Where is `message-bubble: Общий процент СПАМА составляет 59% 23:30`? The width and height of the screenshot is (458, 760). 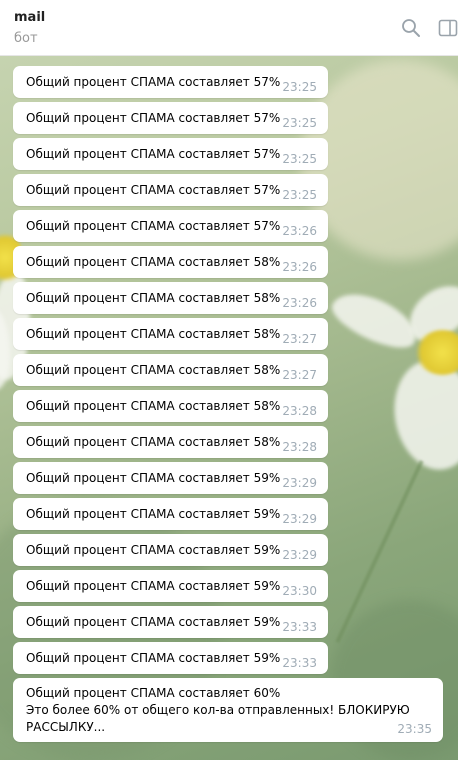
message-bubble: Общий процент СПАМА составляет 59% 23:30 is located at coordinates (170, 586).